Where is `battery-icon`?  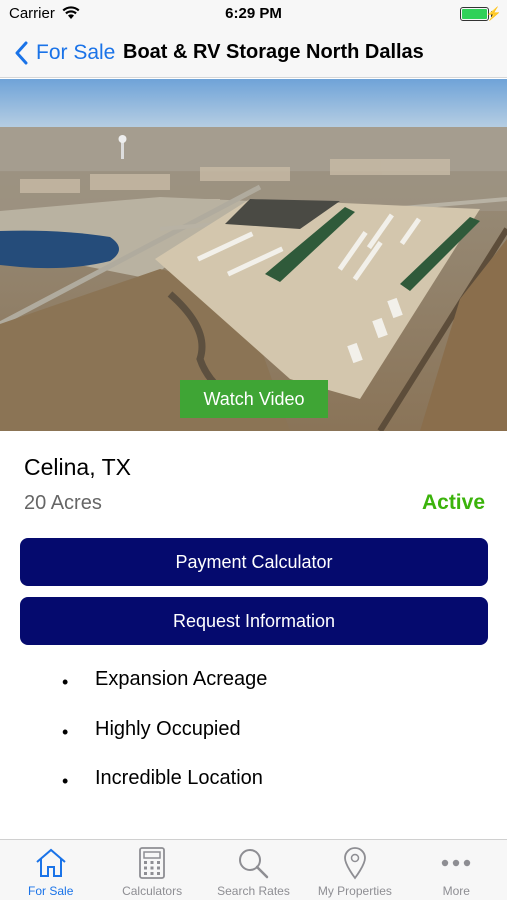 battery-icon is located at coordinates (474, 14).